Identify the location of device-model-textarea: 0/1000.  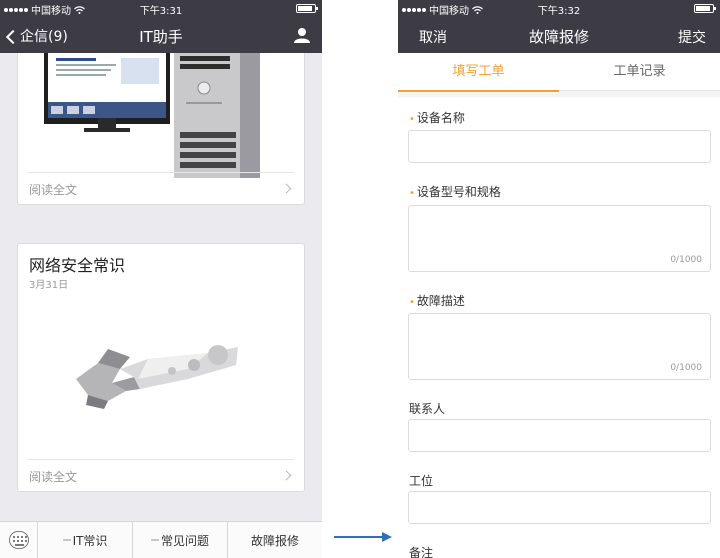
(559, 238).